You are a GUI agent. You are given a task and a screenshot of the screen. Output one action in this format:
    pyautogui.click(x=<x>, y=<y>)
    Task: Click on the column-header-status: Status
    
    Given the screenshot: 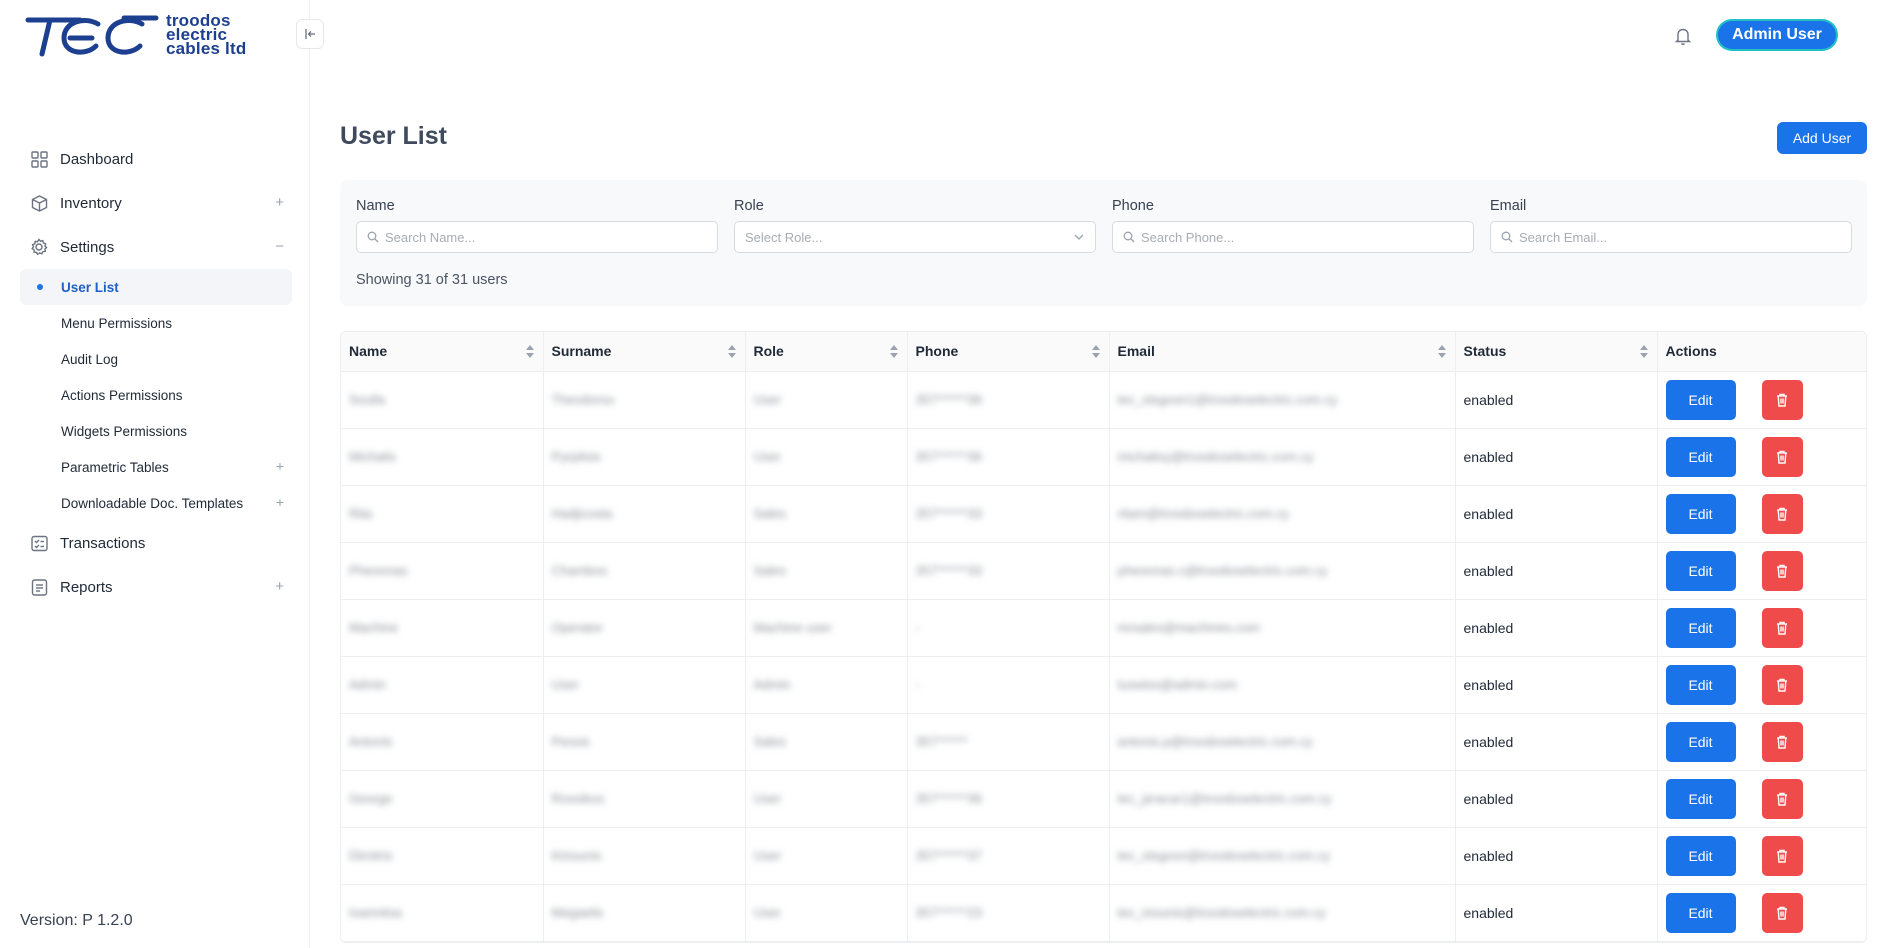 What is the action you would take?
    pyautogui.click(x=1556, y=352)
    